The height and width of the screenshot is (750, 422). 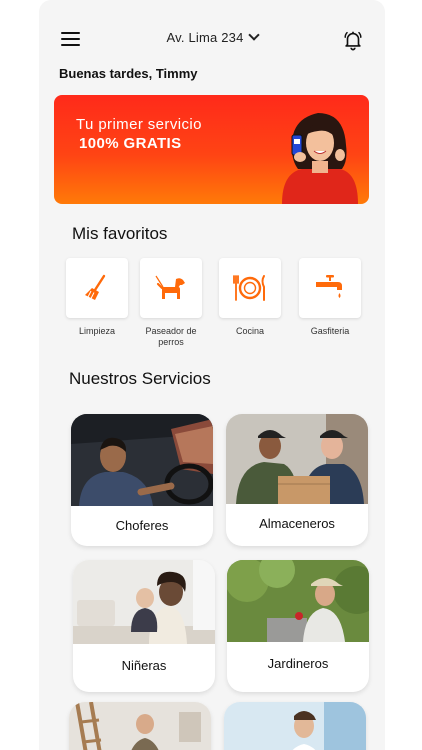 I want to click on service-card-choferes: Choferes, so click(x=142, y=480).